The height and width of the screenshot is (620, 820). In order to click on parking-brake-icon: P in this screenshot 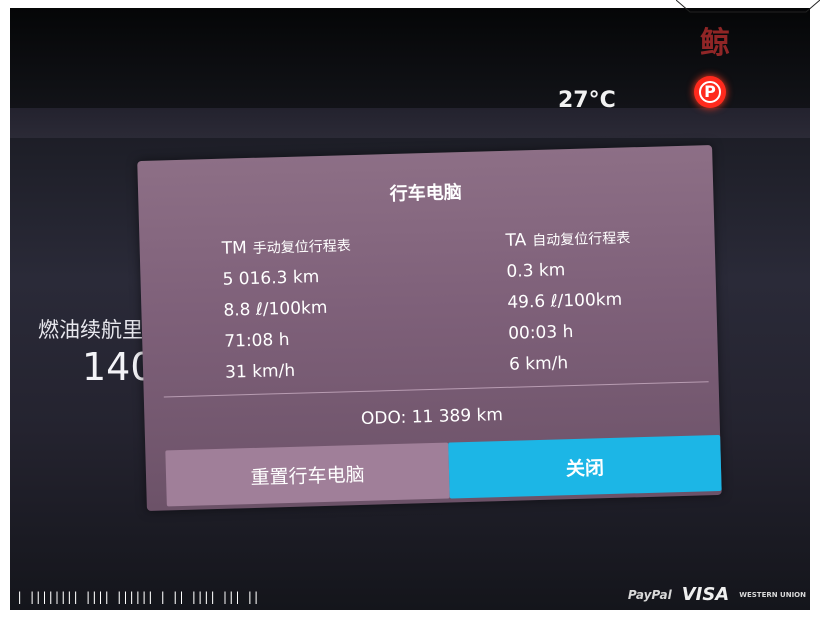, I will do `click(710, 92)`.